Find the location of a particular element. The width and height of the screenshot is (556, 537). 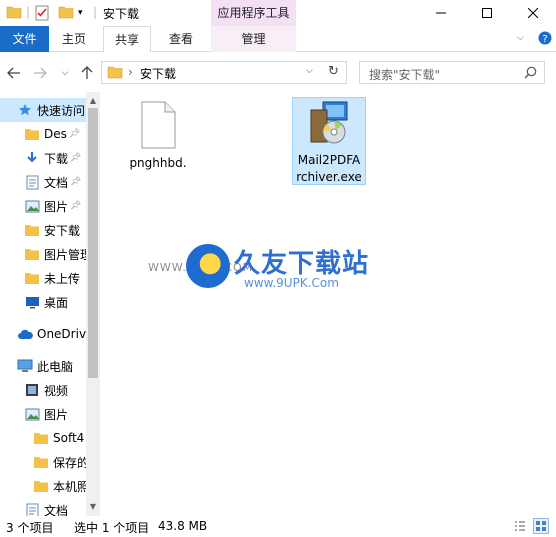

nav-label: 安下载 is located at coordinates (62, 230).